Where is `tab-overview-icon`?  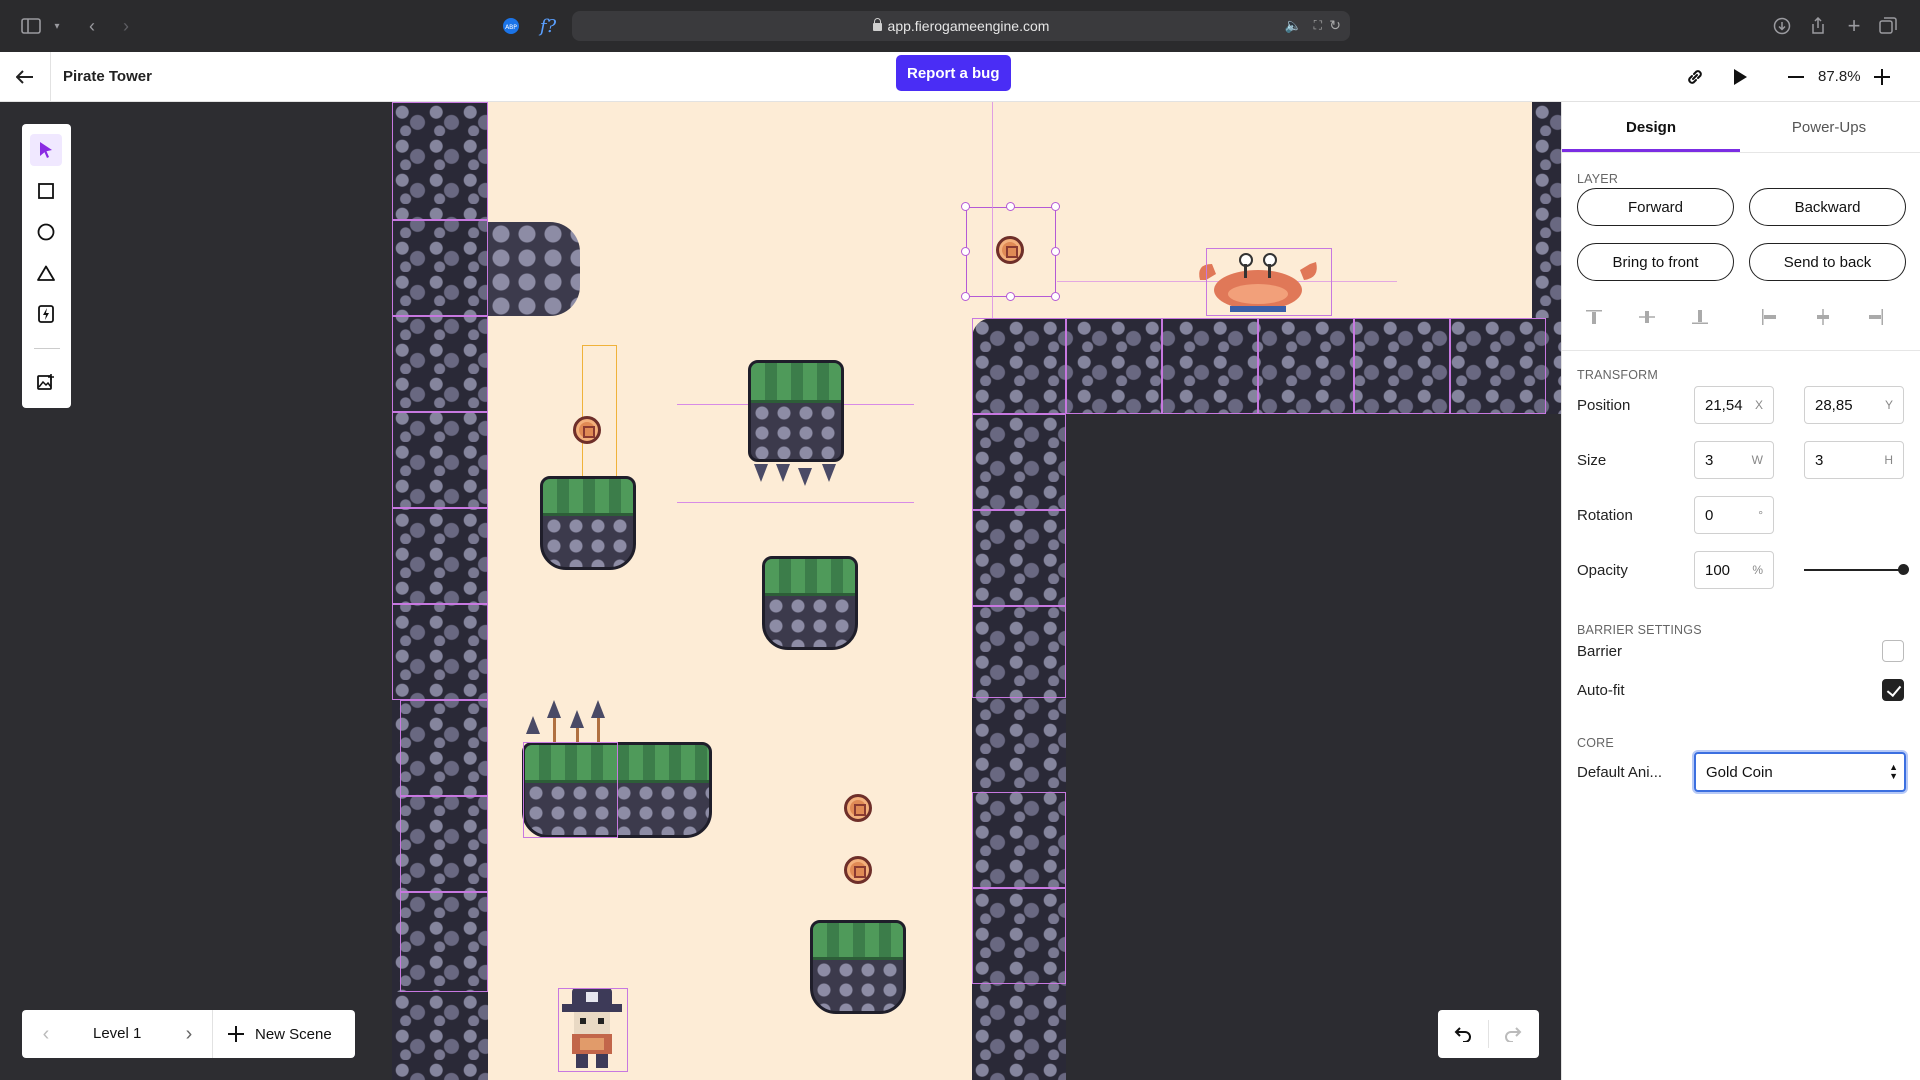 tab-overview-icon is located at coordinates (1888, 26).